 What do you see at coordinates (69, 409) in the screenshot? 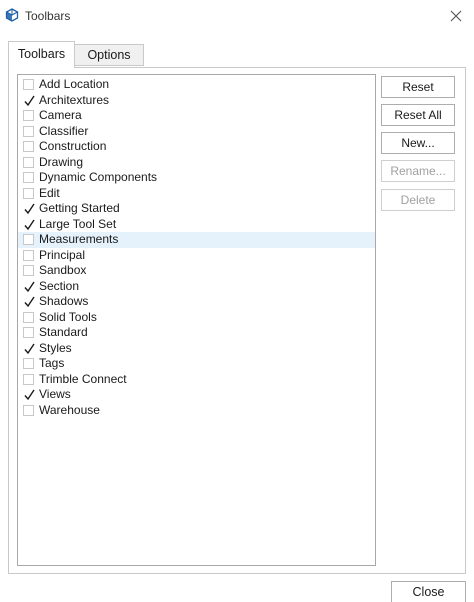
I see `list-item-label: Warehouse` at bounding box center [69, 409].